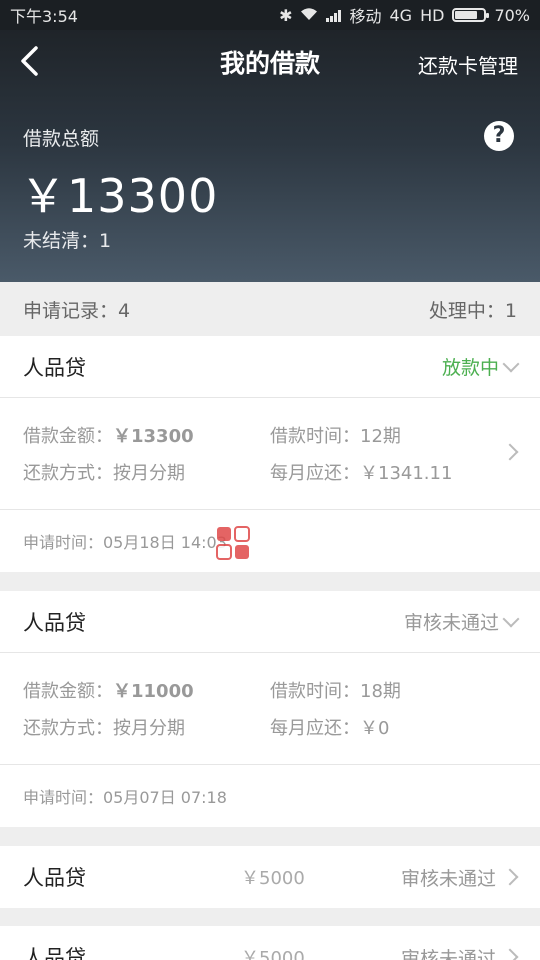 Image resolution: width=540 pixels, height=960 pixels. What do you see at coordinates (432, 15) in the screenshot?
I see `status-hd: HD` at bounding box center [432, 15].